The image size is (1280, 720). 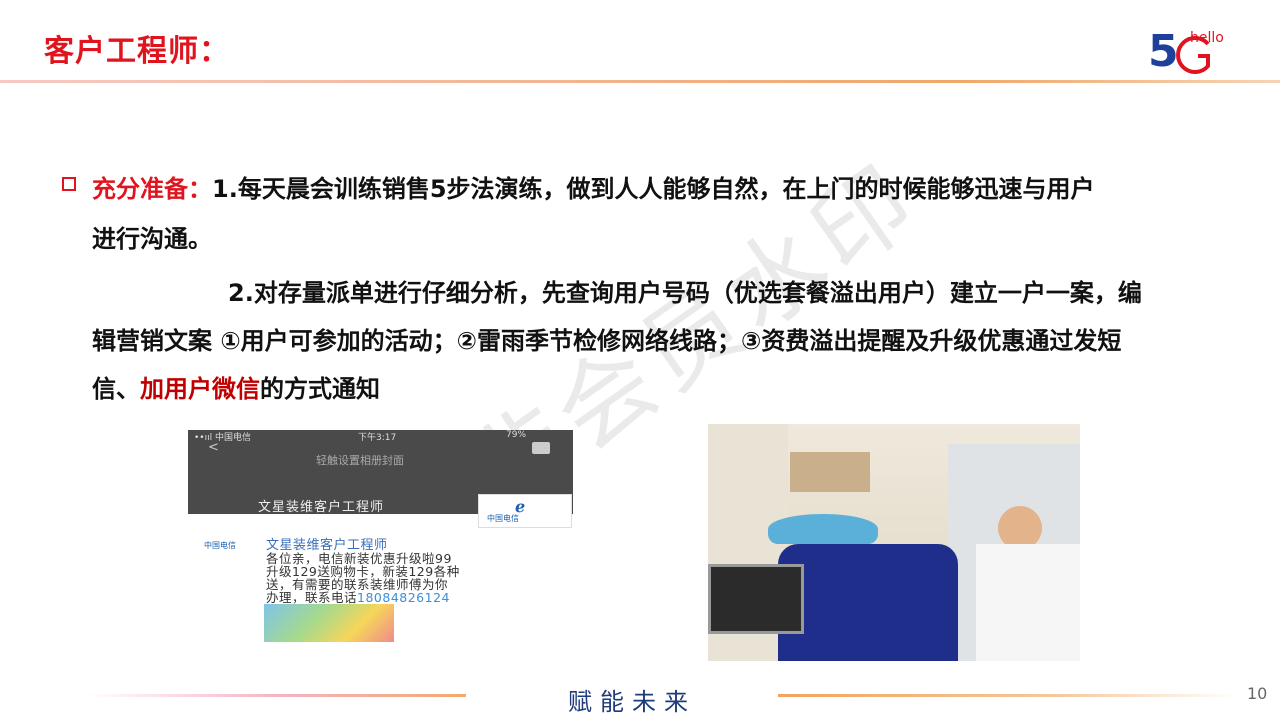 What do you see at coordinates (868, 602) in the screenshot?
I see `photo-technician` at bounding box center [868, 602].